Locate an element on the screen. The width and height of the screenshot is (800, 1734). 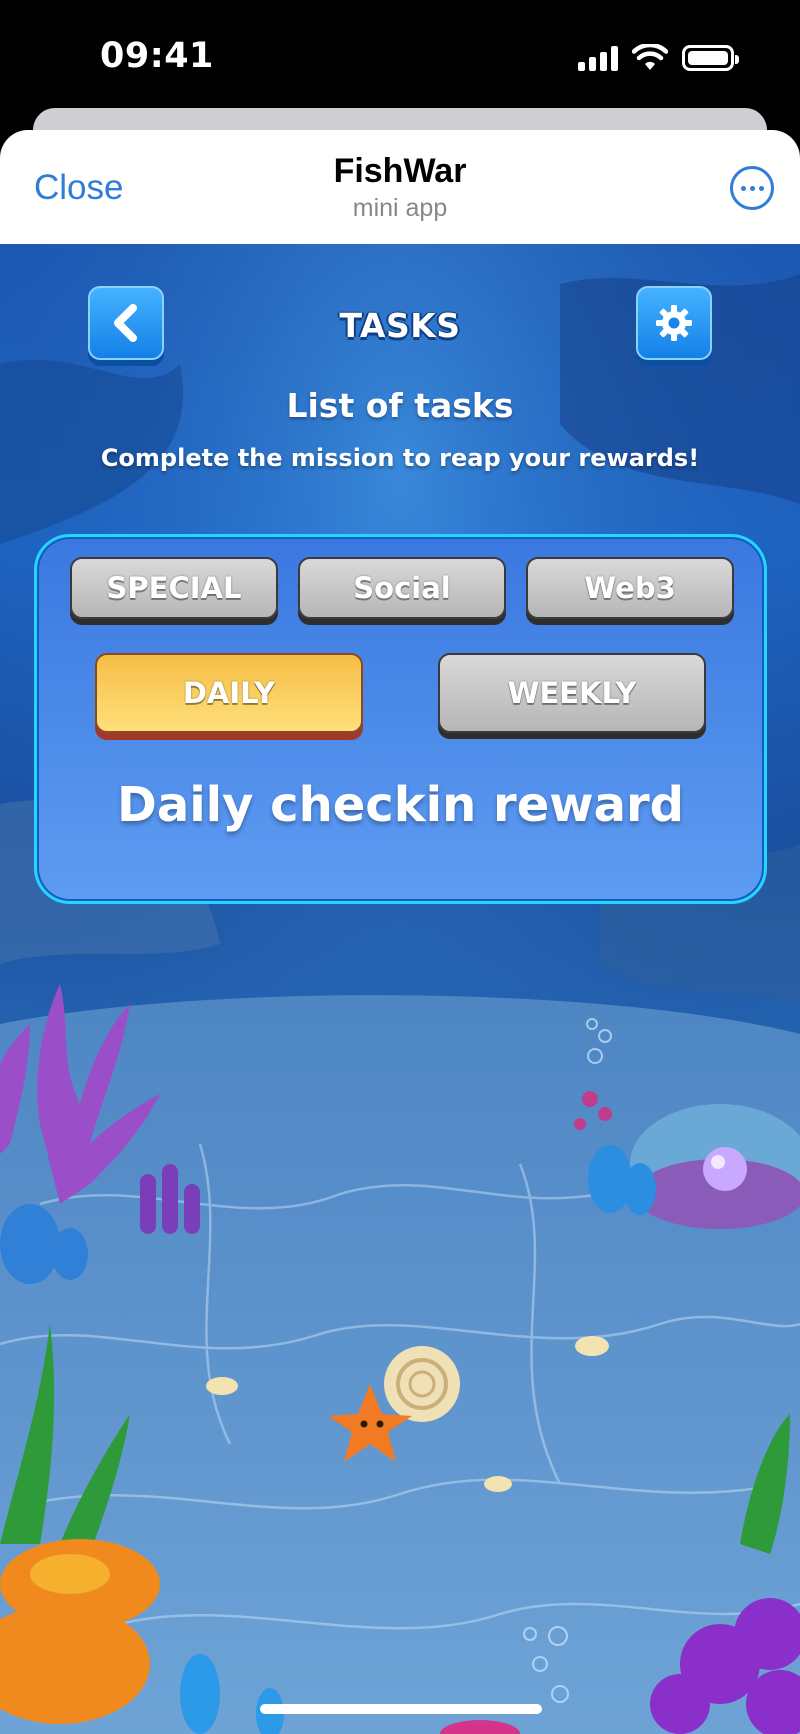
mini-app-header: Close FishWar mini app is located at coordinates (400, 187).